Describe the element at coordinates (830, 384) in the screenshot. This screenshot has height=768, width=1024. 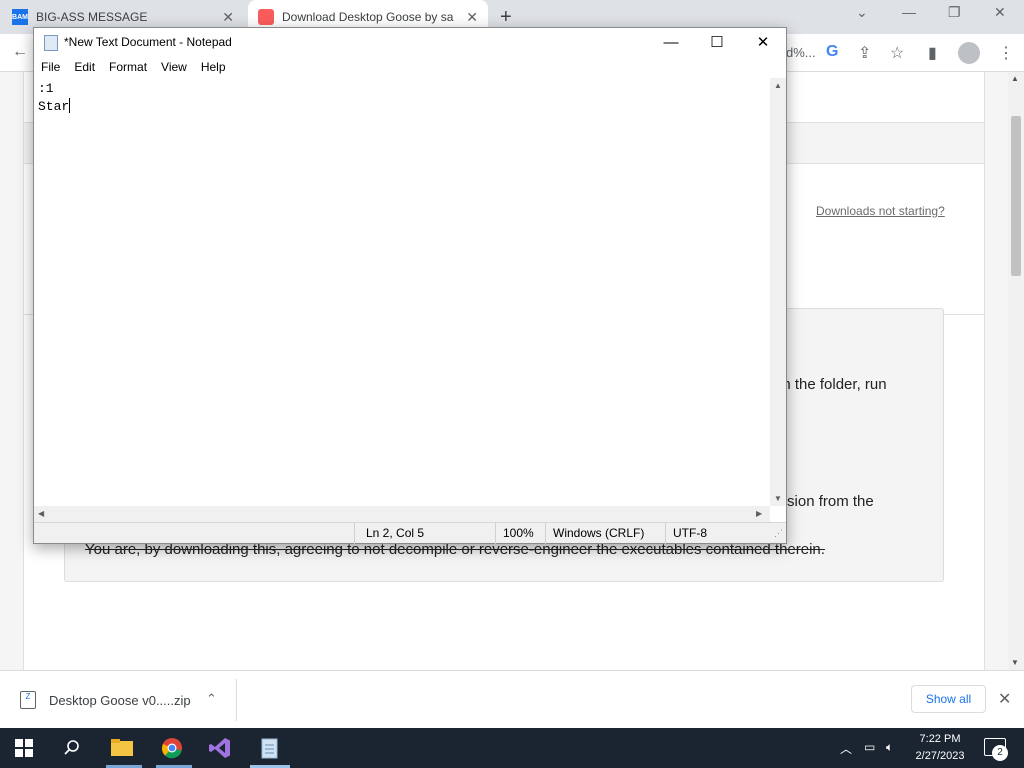
I see `info-text-fragment: en the folder, run` at that location.